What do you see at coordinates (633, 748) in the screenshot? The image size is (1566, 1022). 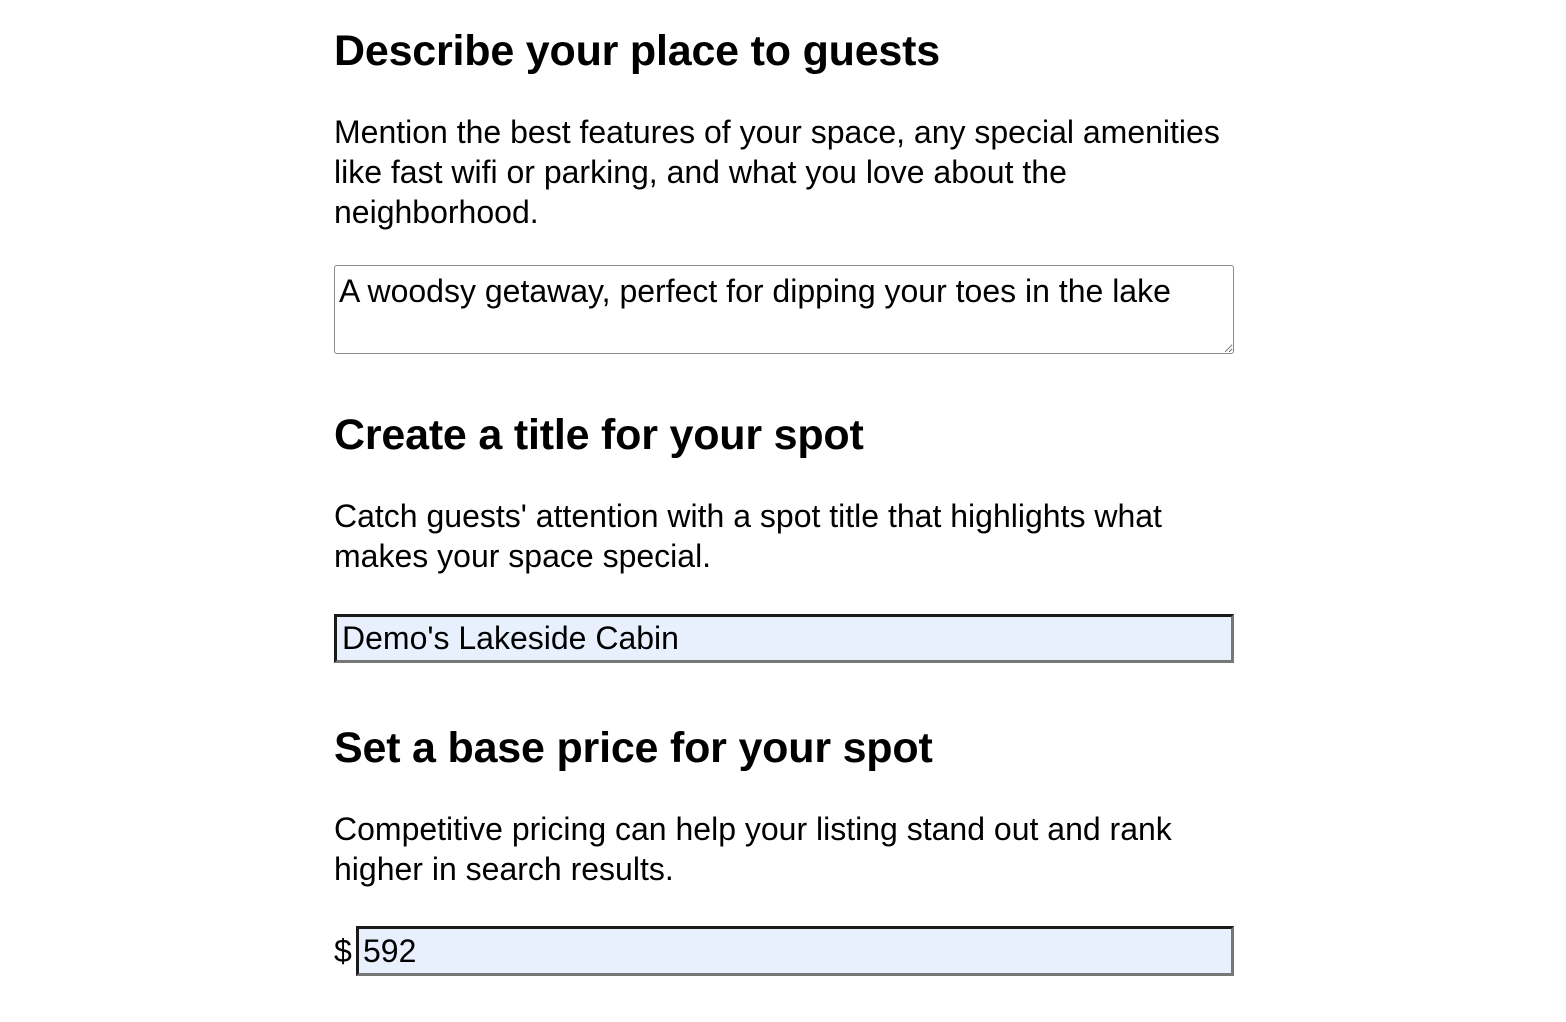 I see `price-heading: Set a base price for your spot` at bounding box center [633, 748].